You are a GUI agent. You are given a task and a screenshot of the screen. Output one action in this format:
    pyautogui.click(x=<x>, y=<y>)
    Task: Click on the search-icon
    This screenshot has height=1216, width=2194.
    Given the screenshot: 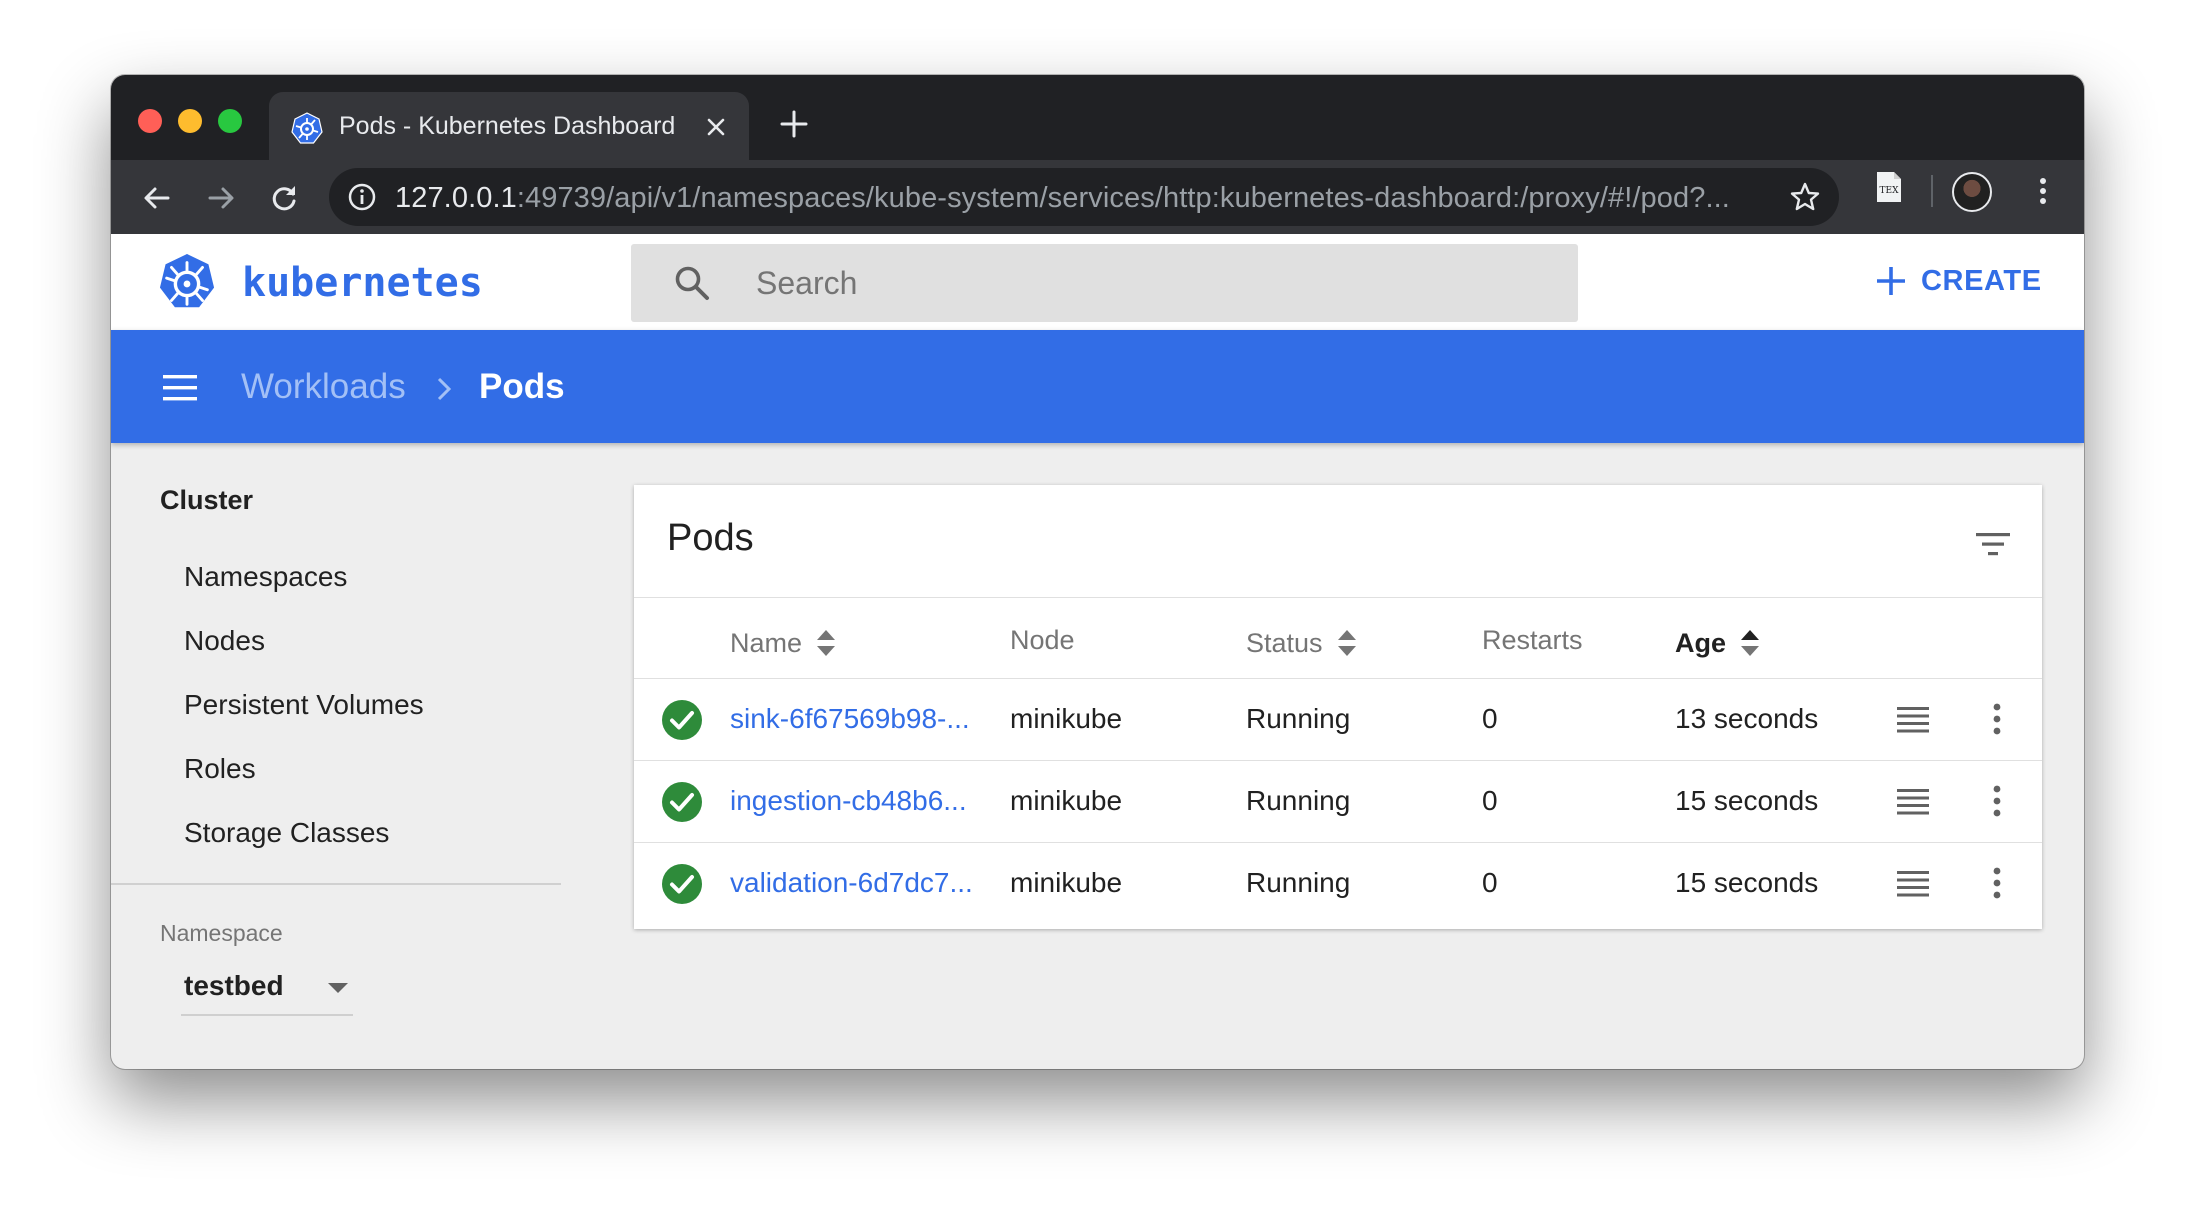 What is the action you would take?
    pyautogui.click(x=692, y=283)
    